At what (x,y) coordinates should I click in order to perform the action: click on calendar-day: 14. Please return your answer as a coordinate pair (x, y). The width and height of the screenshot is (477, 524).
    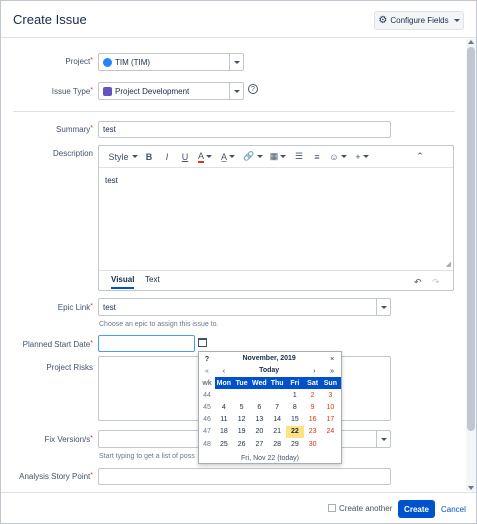
    Looking at the image, I should click on (277, 420).